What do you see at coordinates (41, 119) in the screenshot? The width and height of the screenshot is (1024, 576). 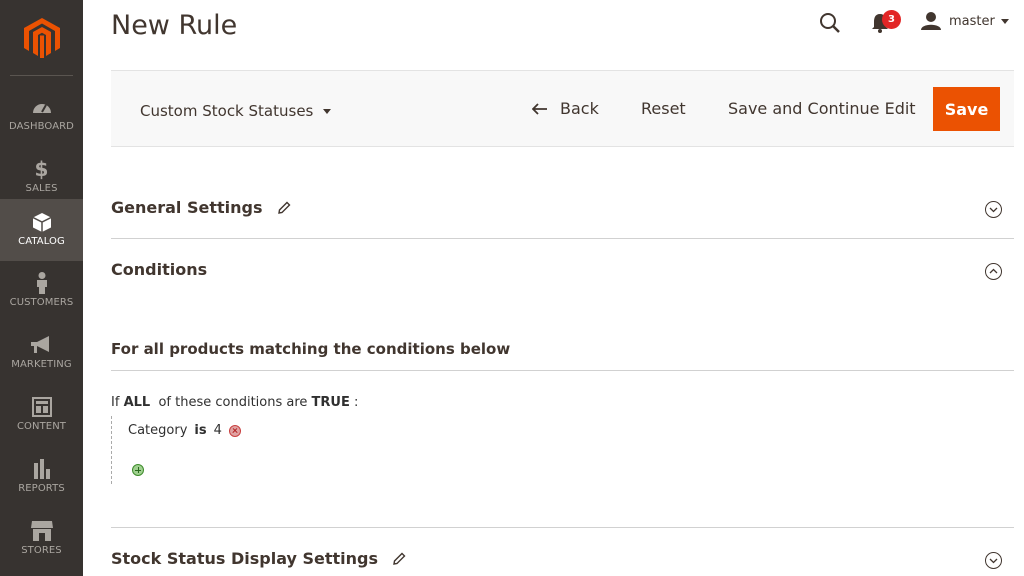 I see `sidebar-item-dashboard: DASHBOARD` at bounding box center [41, 119].